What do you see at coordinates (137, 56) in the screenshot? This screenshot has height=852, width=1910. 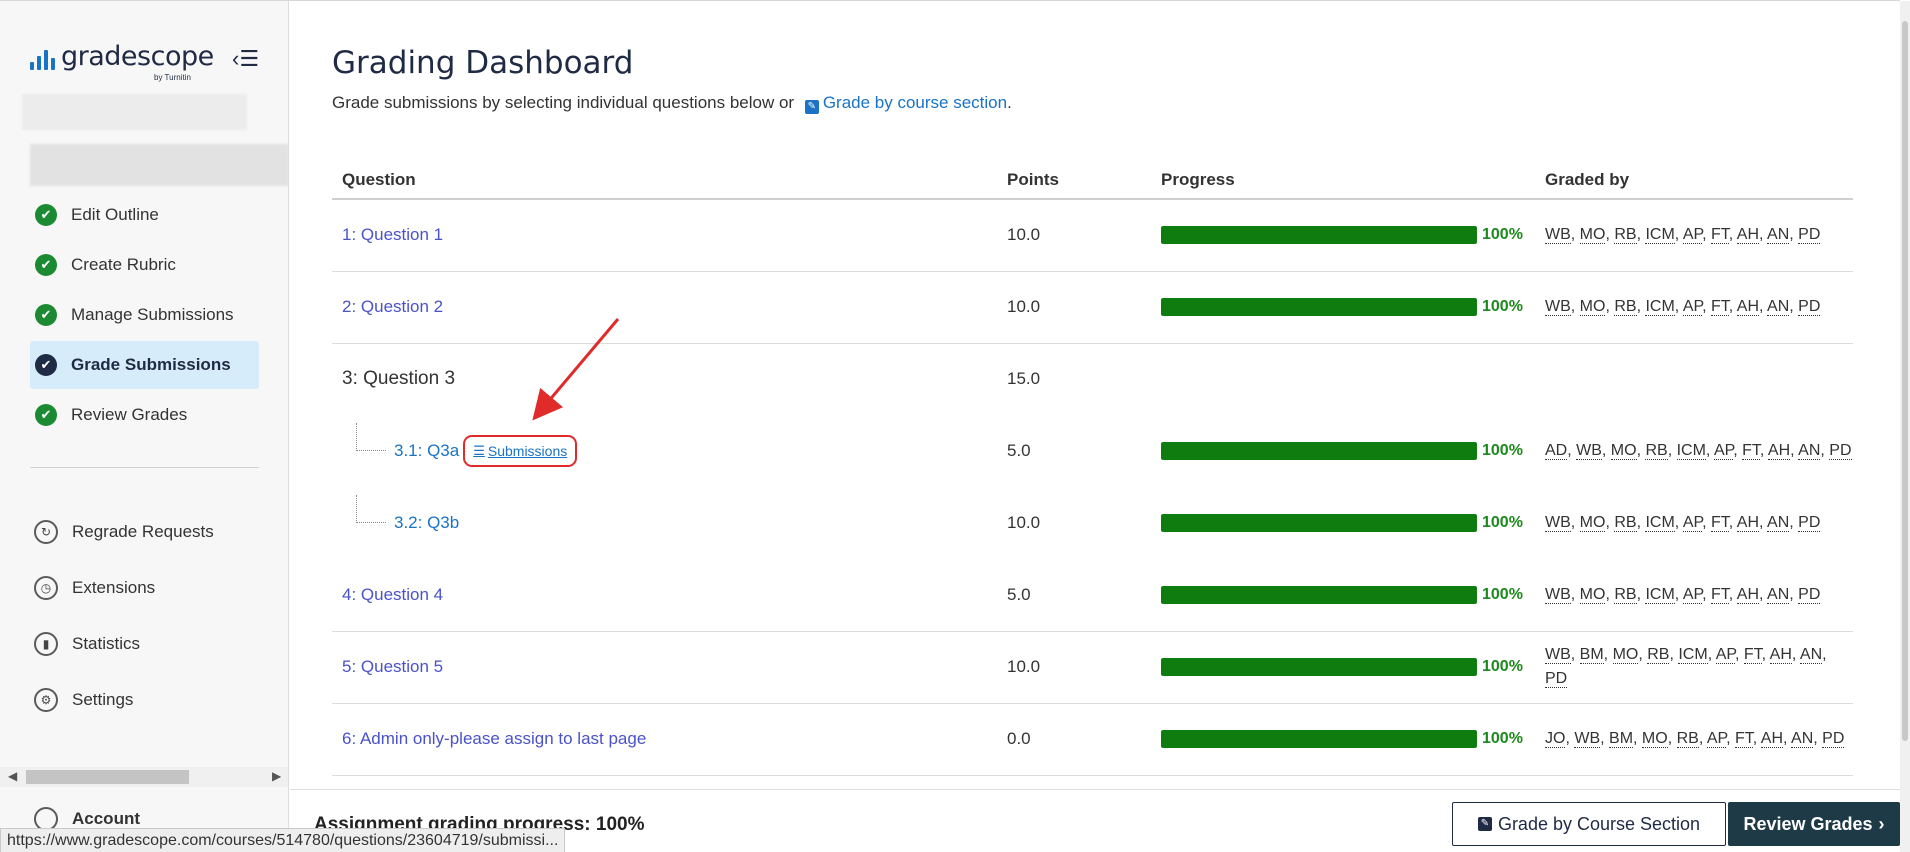 I see `logo-text: gradescope` at bounding box center [137, 56].